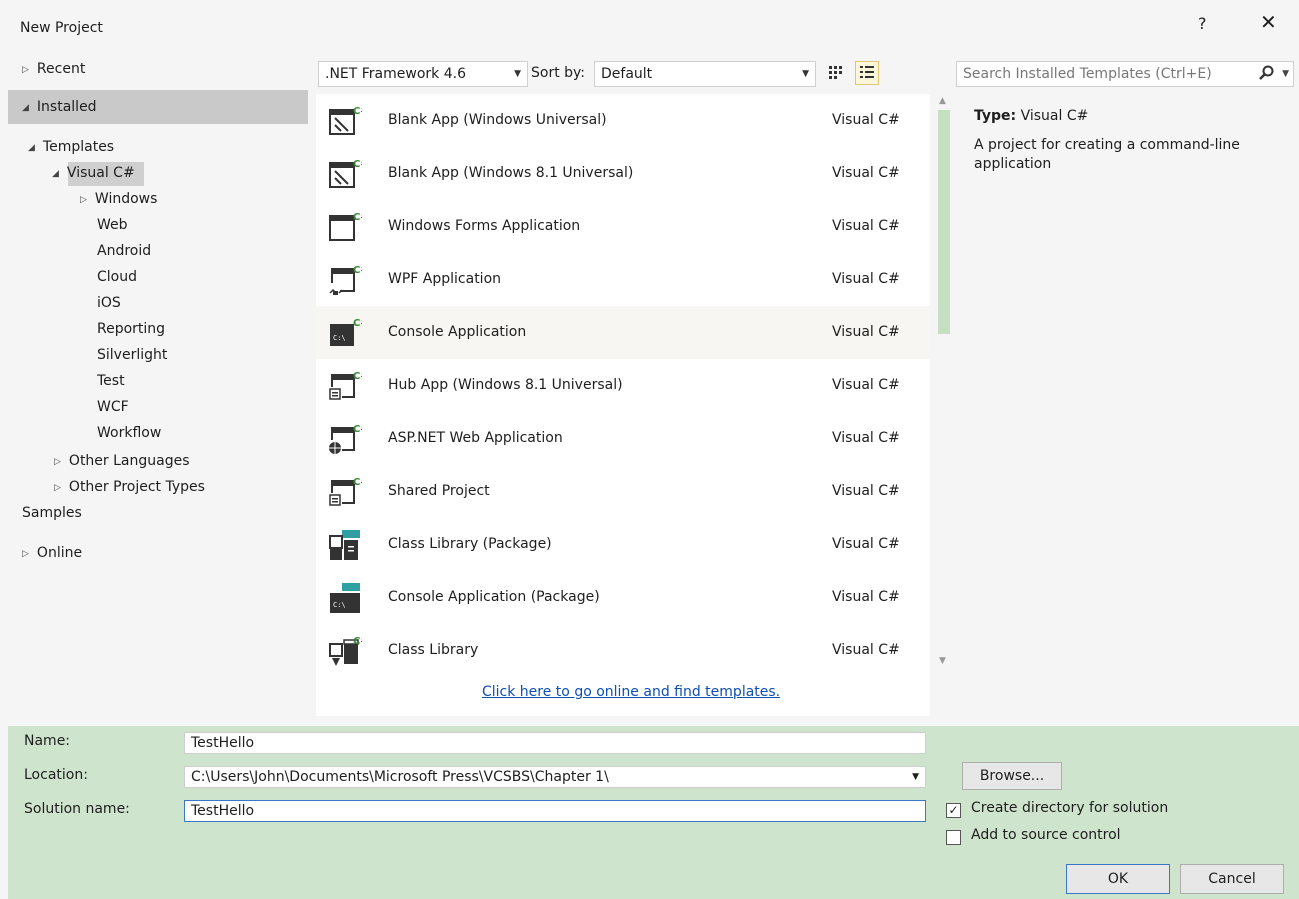 Image resolution: width=1299 pixels, height=899 pixels. I want to click on tree-item-silverlight: Silverlight, so click(132, 355).